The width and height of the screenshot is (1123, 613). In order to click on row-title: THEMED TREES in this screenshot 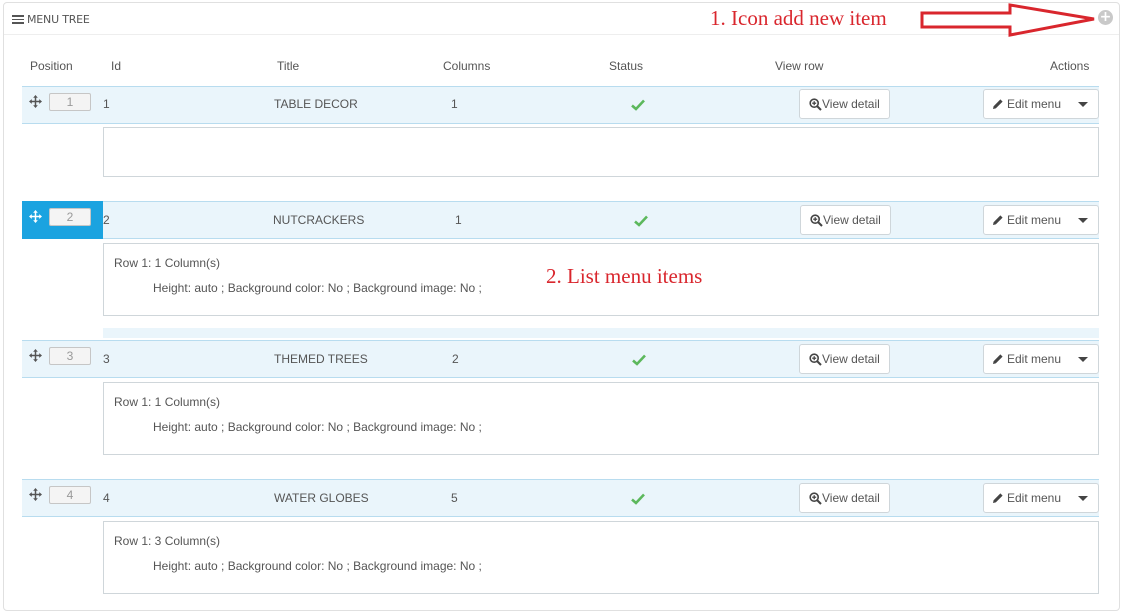, I will do `click(321, 359)`.